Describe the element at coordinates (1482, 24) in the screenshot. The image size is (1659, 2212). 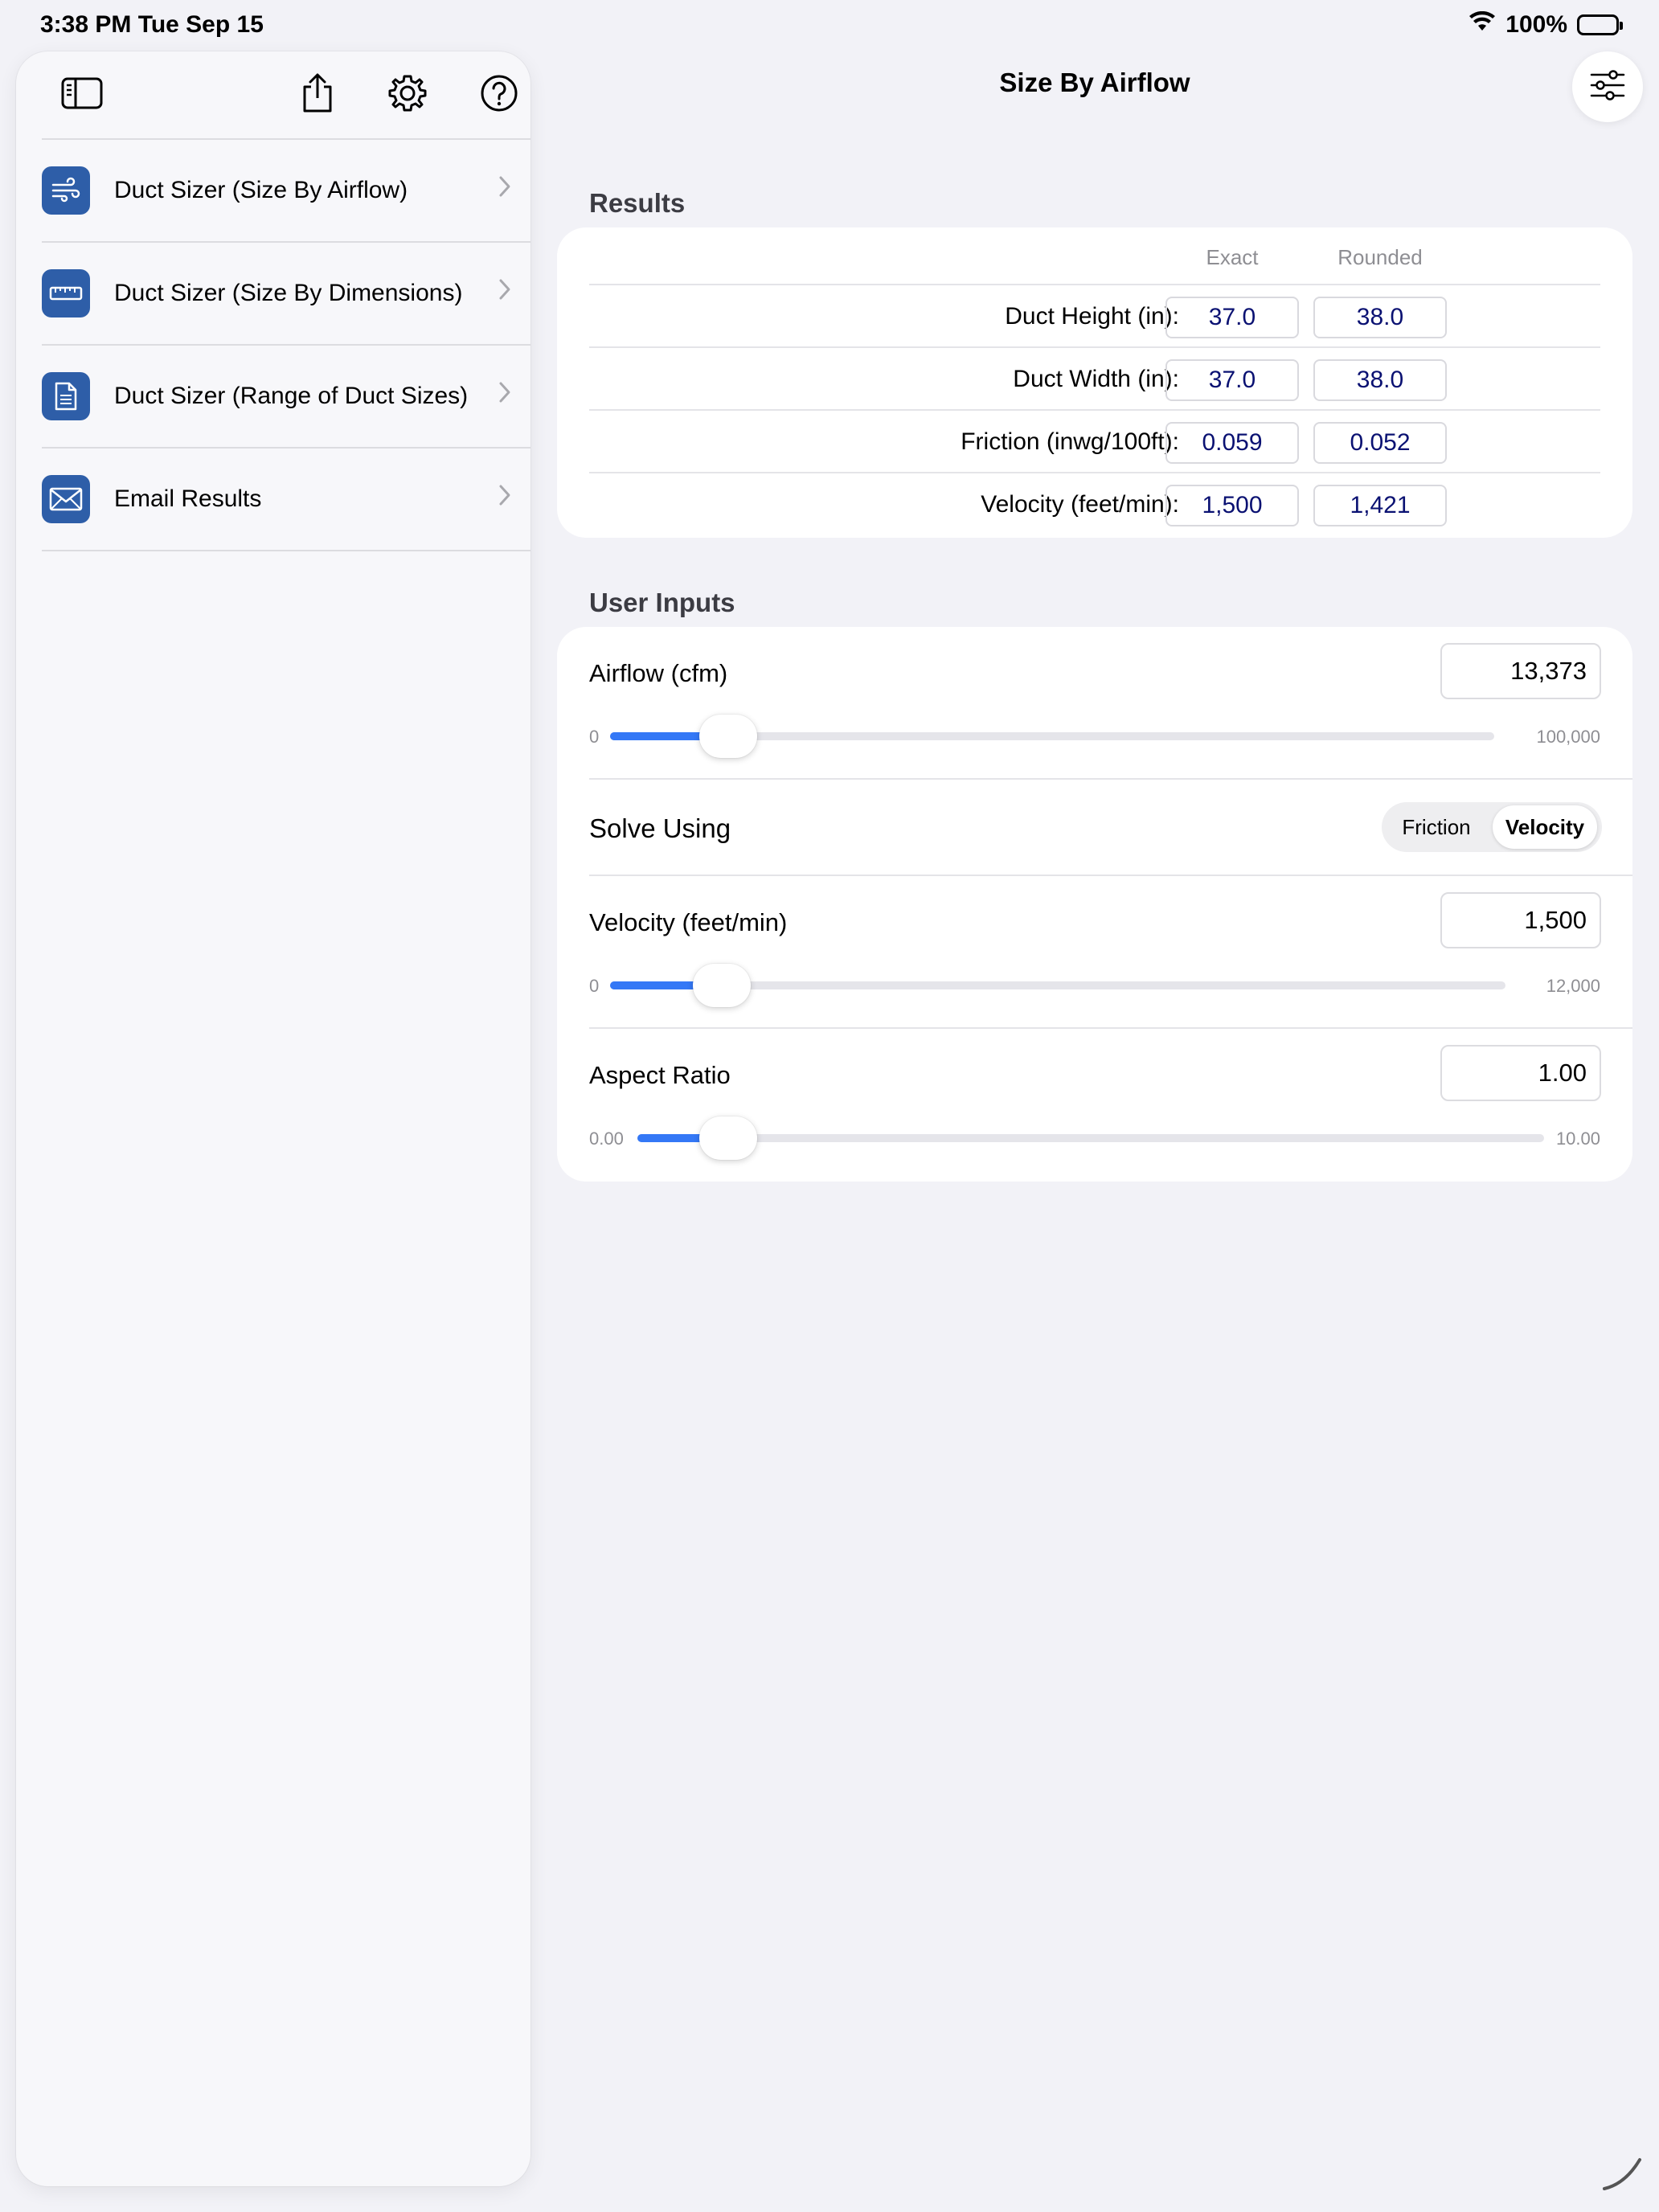
I see `wifi-icon` at that location.